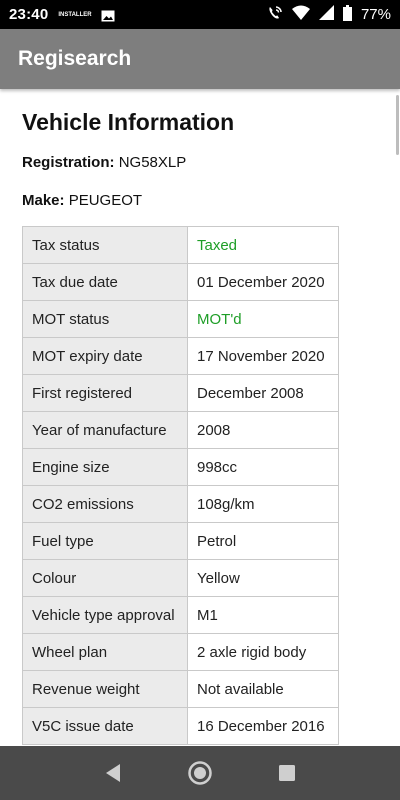  I want to click on home-icon, so click(200, 773).